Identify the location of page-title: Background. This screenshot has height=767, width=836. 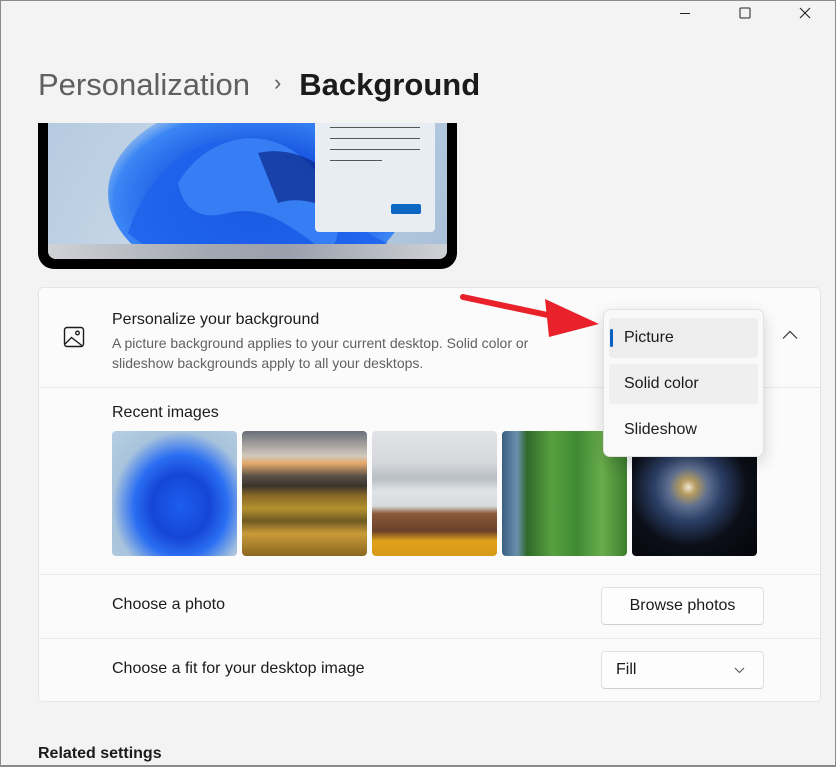
(390, 84).